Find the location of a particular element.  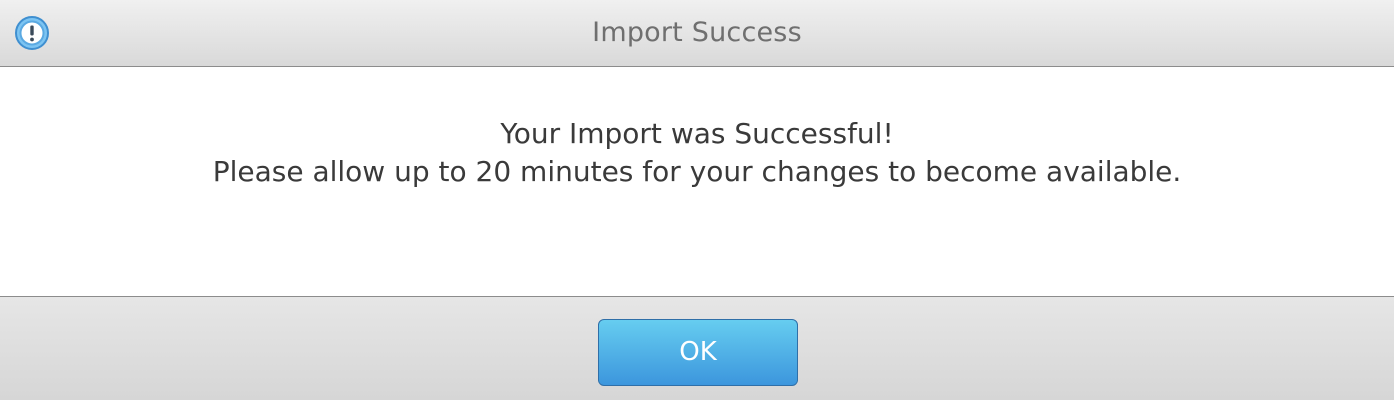

dialog-title: Import Success is located at coordinates (697, 32).